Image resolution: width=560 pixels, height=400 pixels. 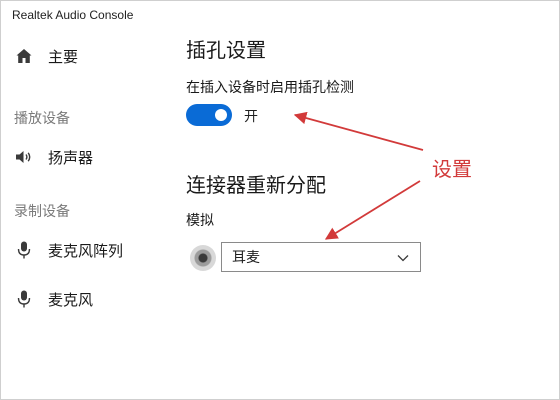 I want to click on sidebar-item-label: 主要, so click(x=63, y=56).